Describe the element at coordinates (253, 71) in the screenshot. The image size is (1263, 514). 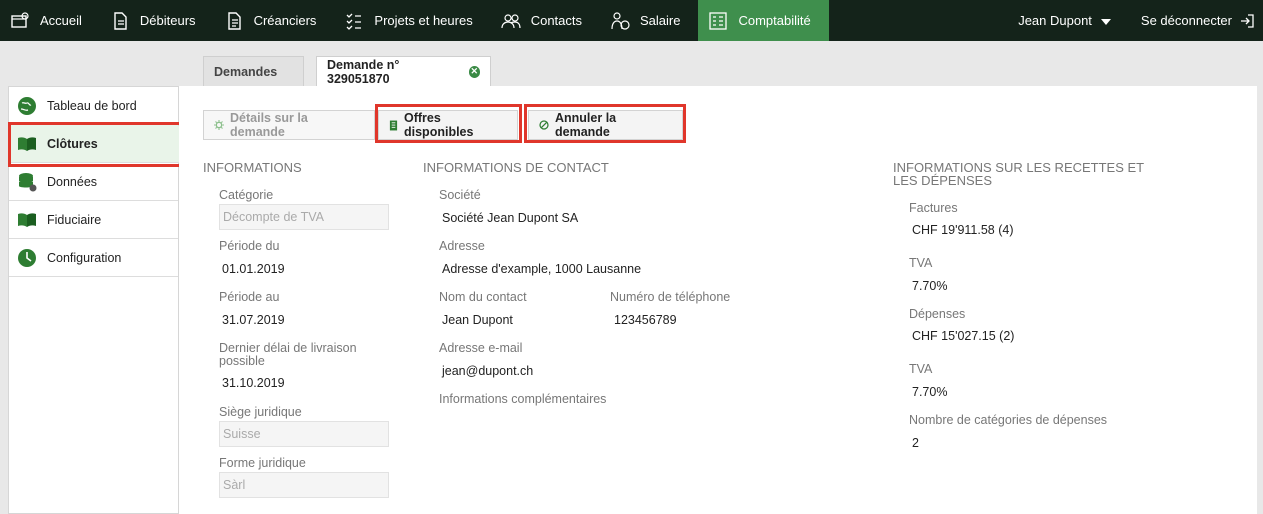
I see `tab-demandes: Demandes` at that location.